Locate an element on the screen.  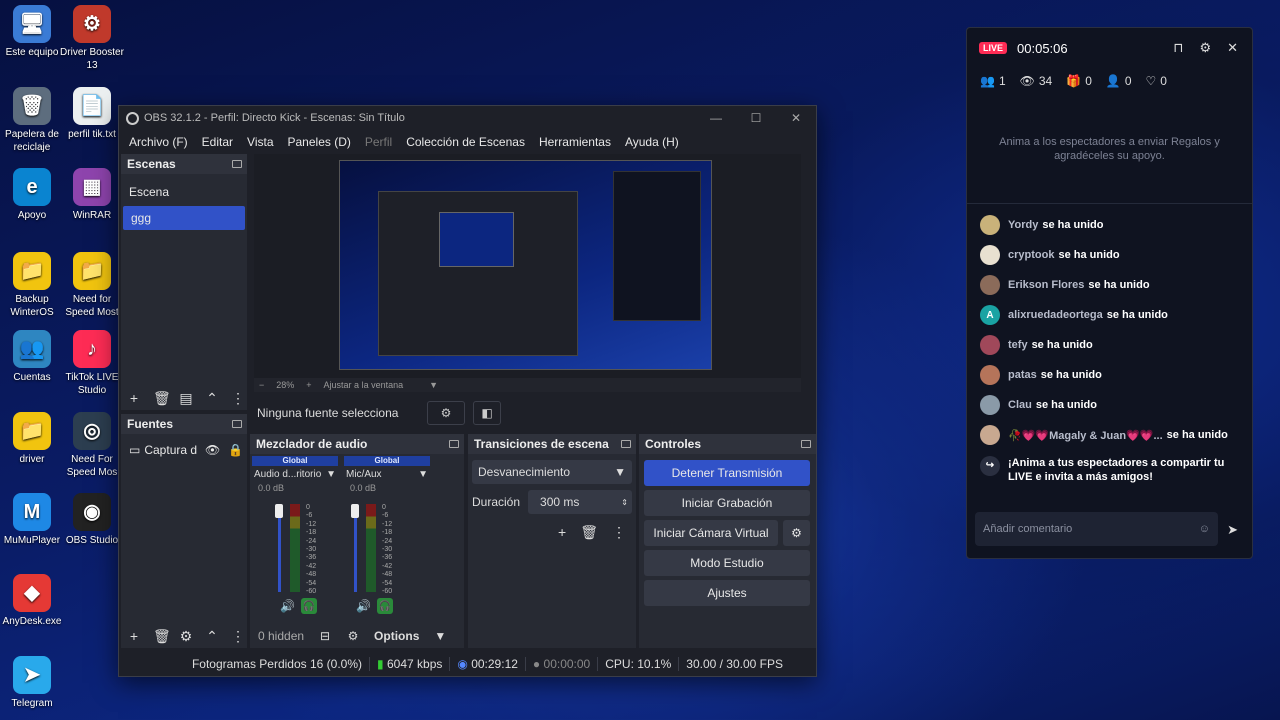
menu-paneles: Paneles (D) is located at coordinates (319, 142).